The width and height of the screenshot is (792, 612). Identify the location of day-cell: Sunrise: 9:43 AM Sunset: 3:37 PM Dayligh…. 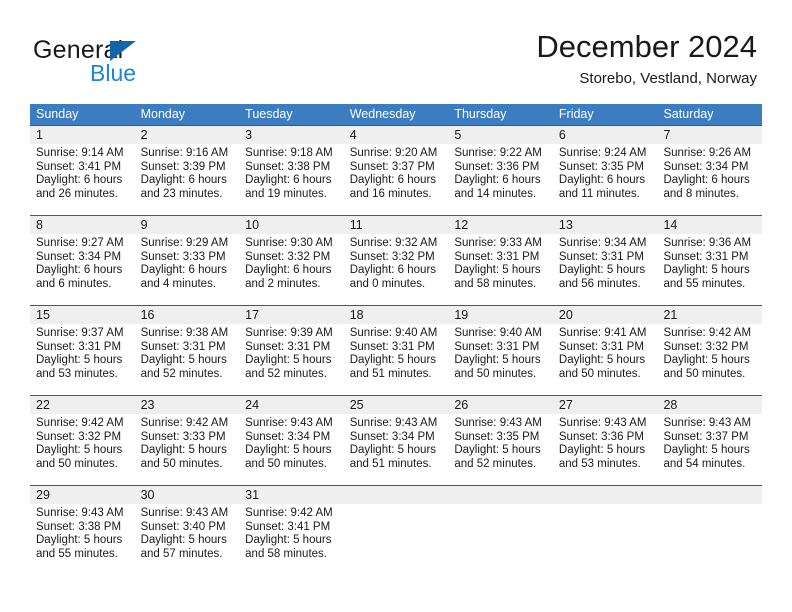
(709, 449).